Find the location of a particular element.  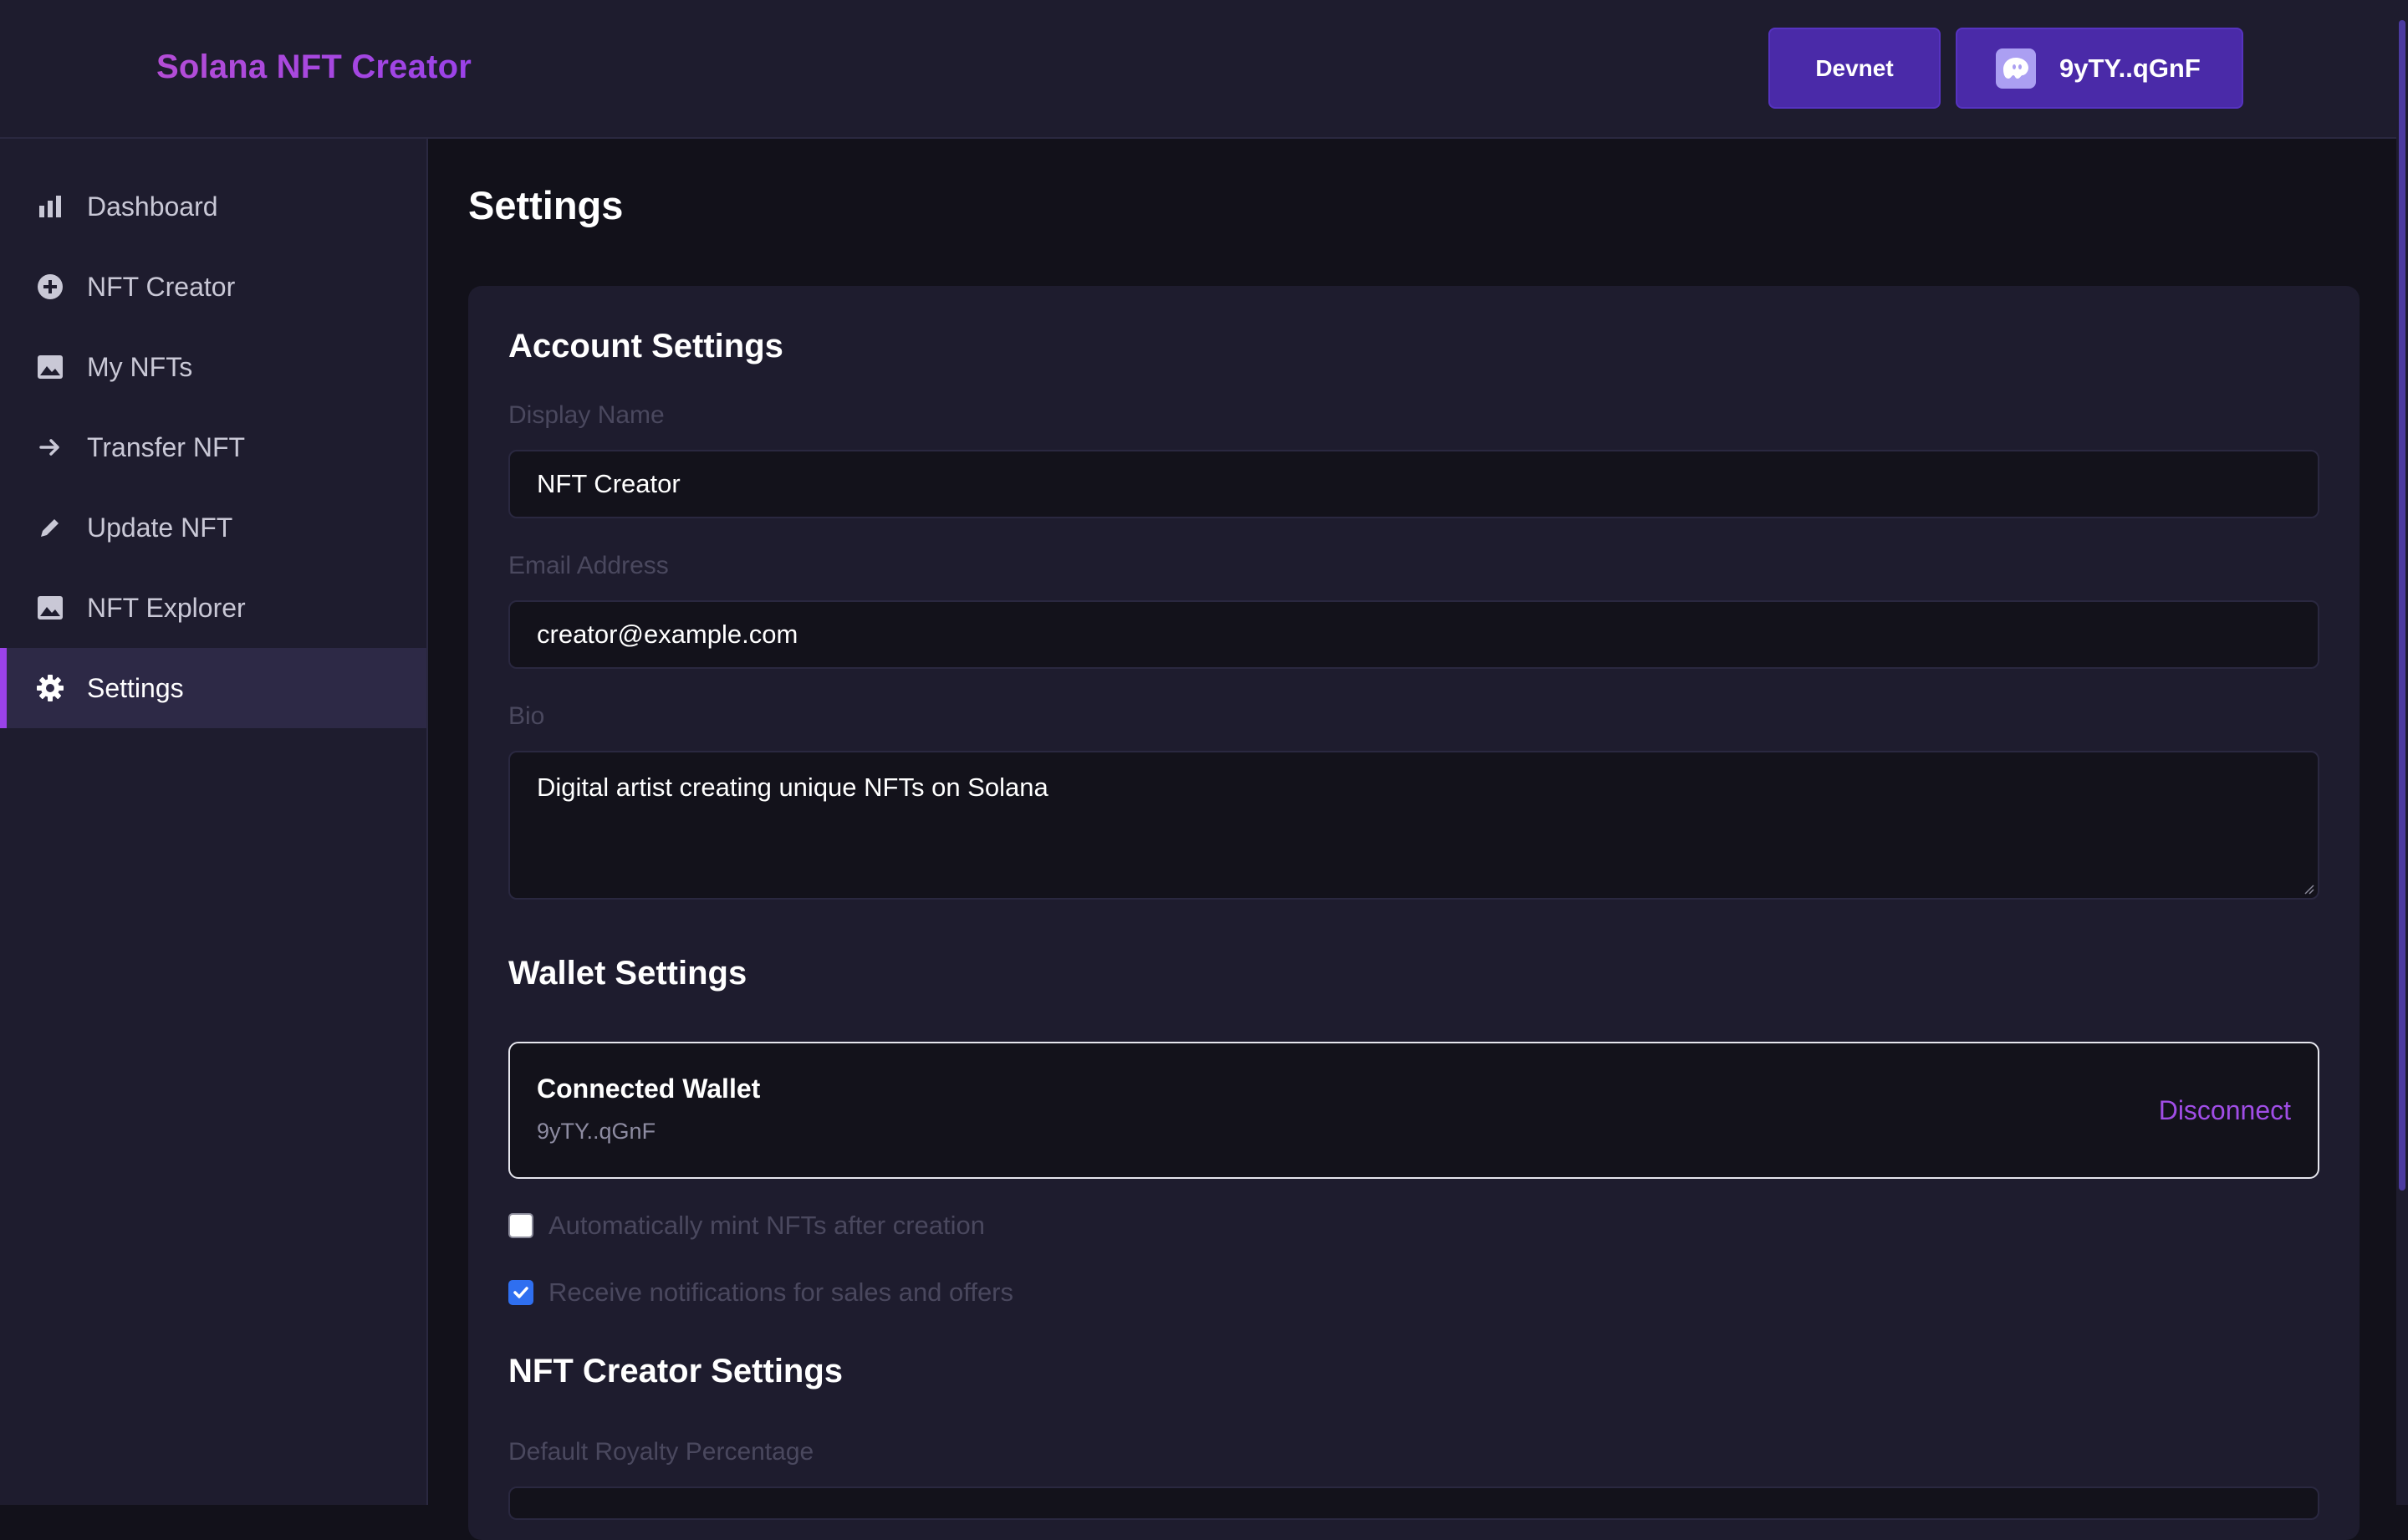

notifications-checkbox is located at coordinates (520, 1292).